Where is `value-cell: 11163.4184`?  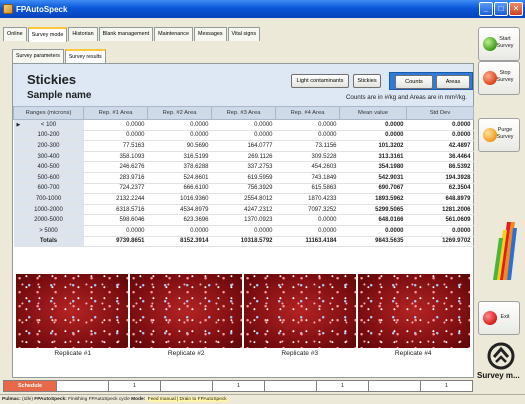
value-cell: 11163.4184 is located at coordinates (307, 242).